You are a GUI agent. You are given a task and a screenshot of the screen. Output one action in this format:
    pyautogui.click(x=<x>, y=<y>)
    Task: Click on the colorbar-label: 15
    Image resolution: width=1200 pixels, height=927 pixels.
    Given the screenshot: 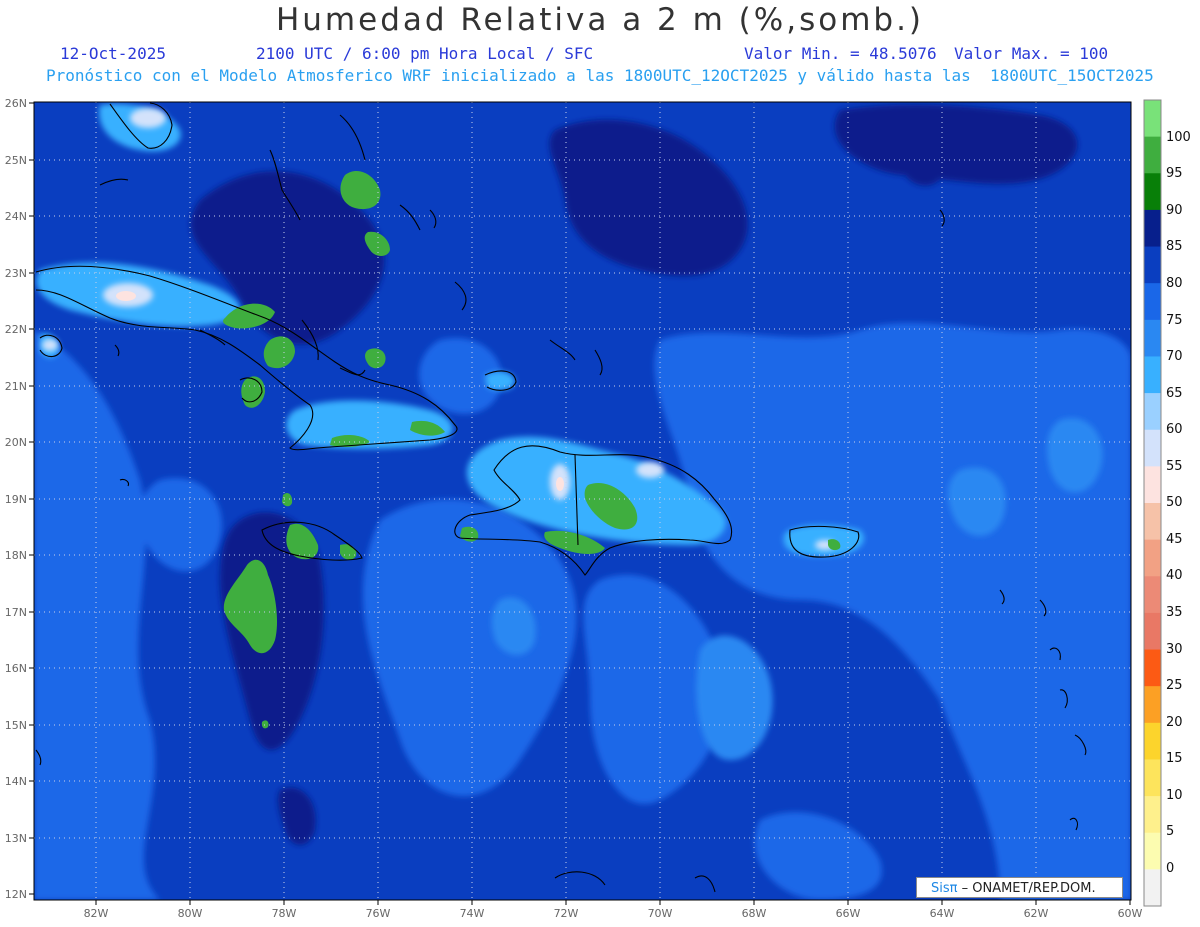 What is the action you would take?
    pyautogui.click(x=1174, y=758)
    